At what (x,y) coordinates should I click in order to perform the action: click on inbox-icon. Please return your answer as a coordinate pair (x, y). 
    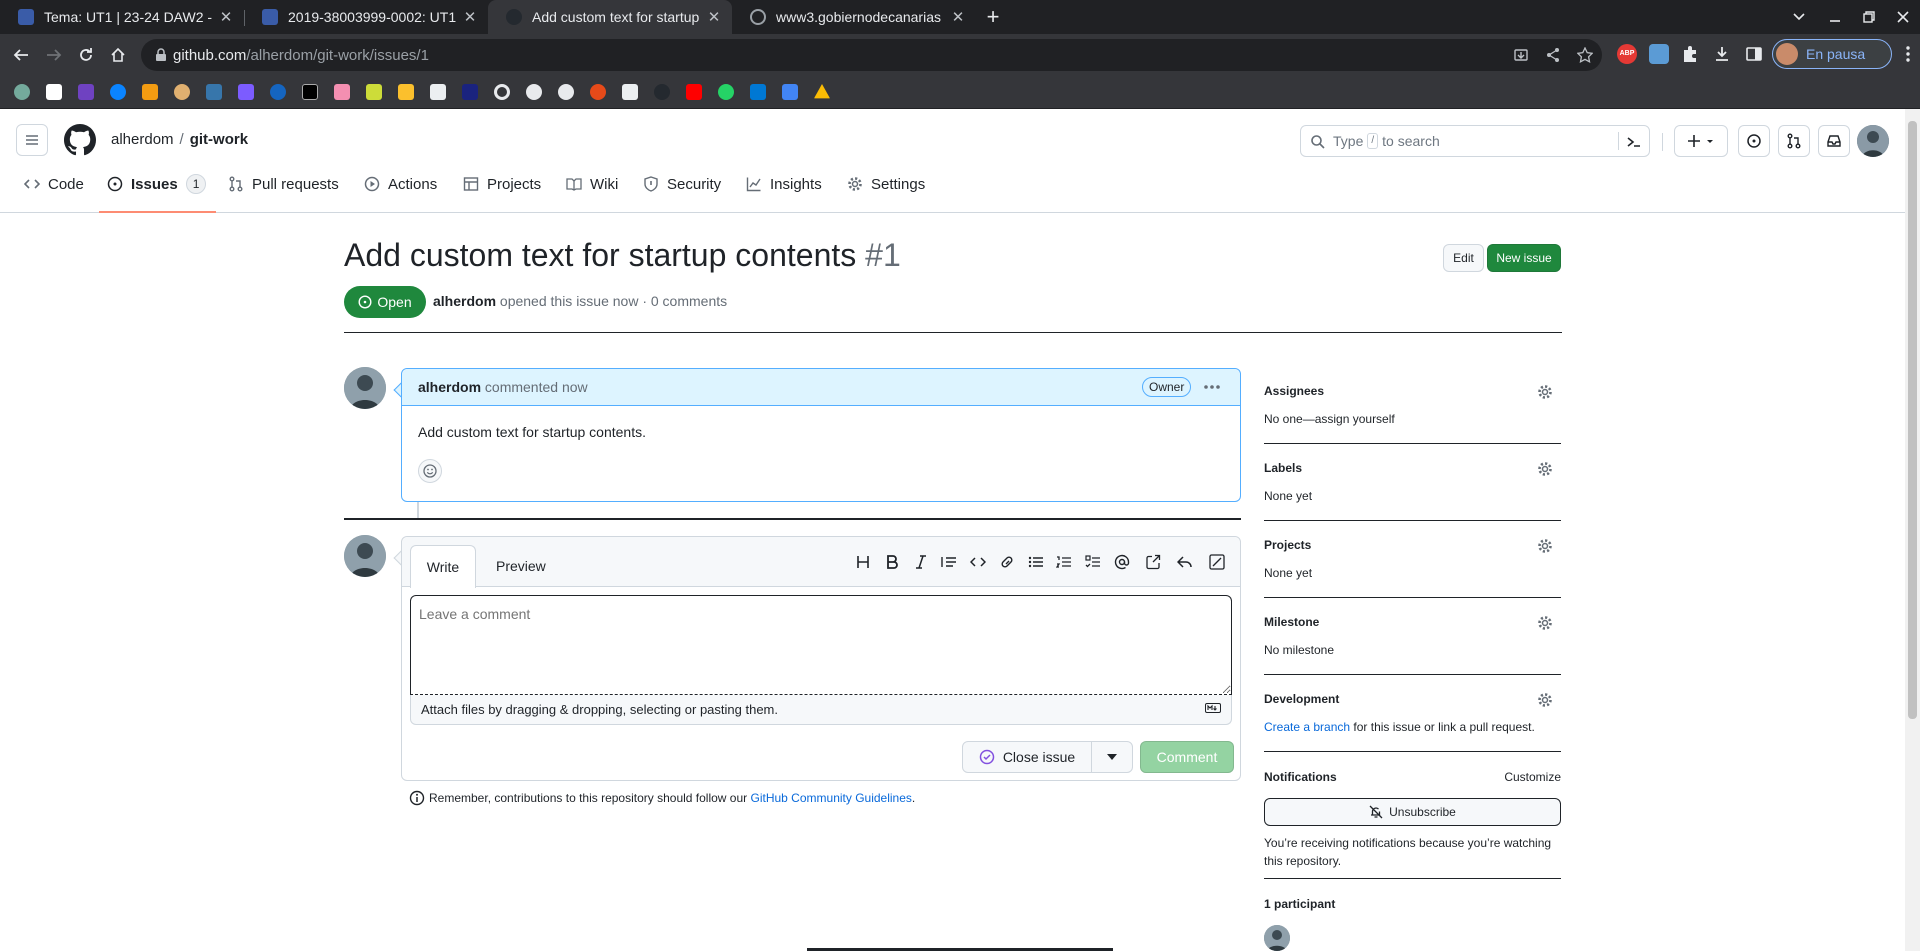
    Looking at the image, I should click on (1834, 141).